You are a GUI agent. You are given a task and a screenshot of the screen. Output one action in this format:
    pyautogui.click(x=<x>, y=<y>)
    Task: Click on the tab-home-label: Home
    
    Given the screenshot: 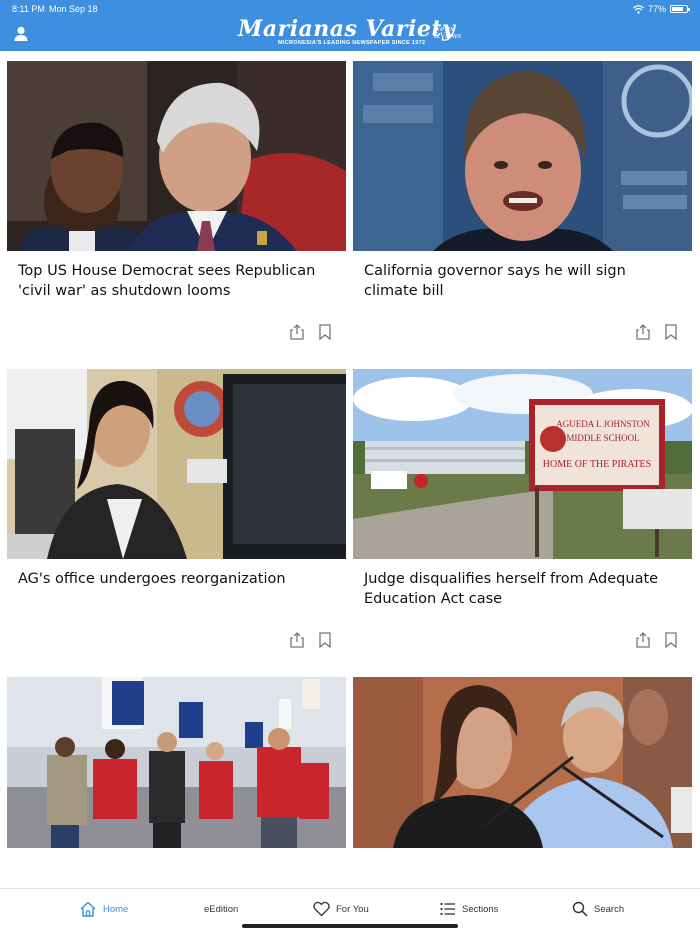 What is the action you would take?
    pyautogui.click(x=116, y=909)
    